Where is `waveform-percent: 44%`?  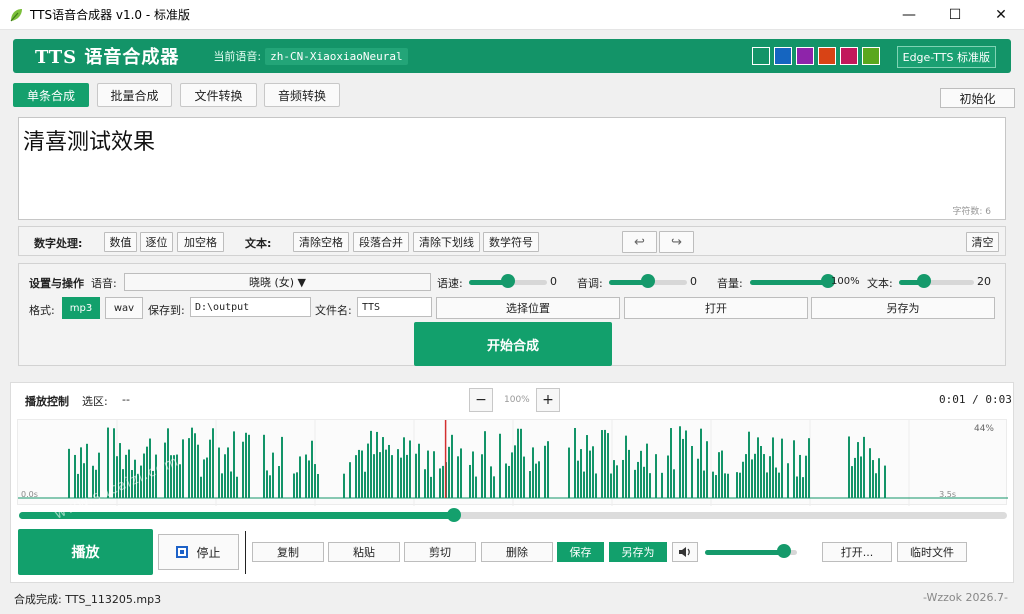 waveform-percent: 44% is located at coordinates (983, 429).